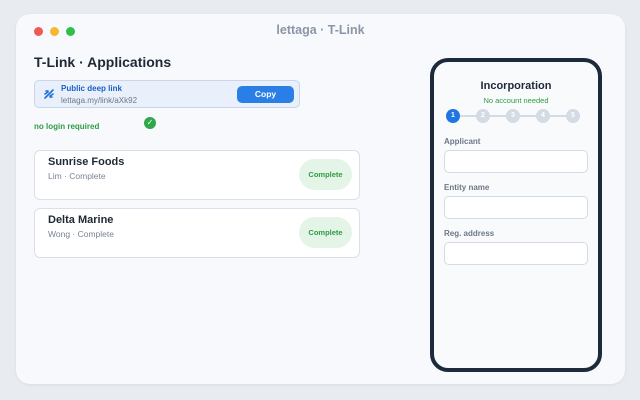  What do you see at coordinates (513, 116) in the screenshot?
I see `step-3: 3` at bounding box center [513, 116].